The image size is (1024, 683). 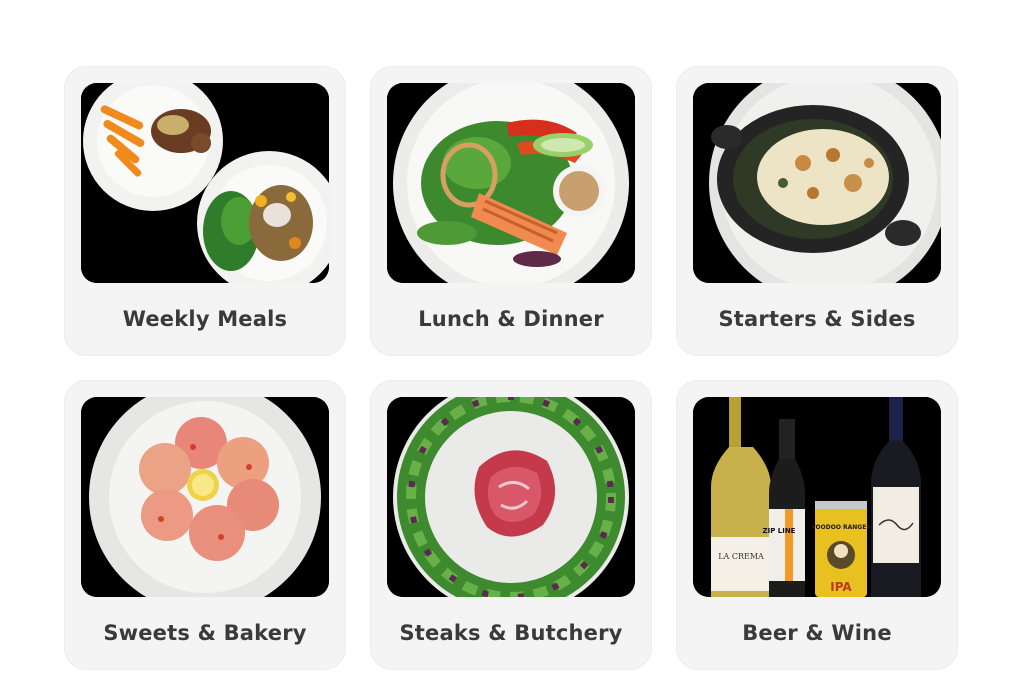 I want to click on category-card-steaks-butchery: Steaks & Butchery, so click(x=511, y=525).